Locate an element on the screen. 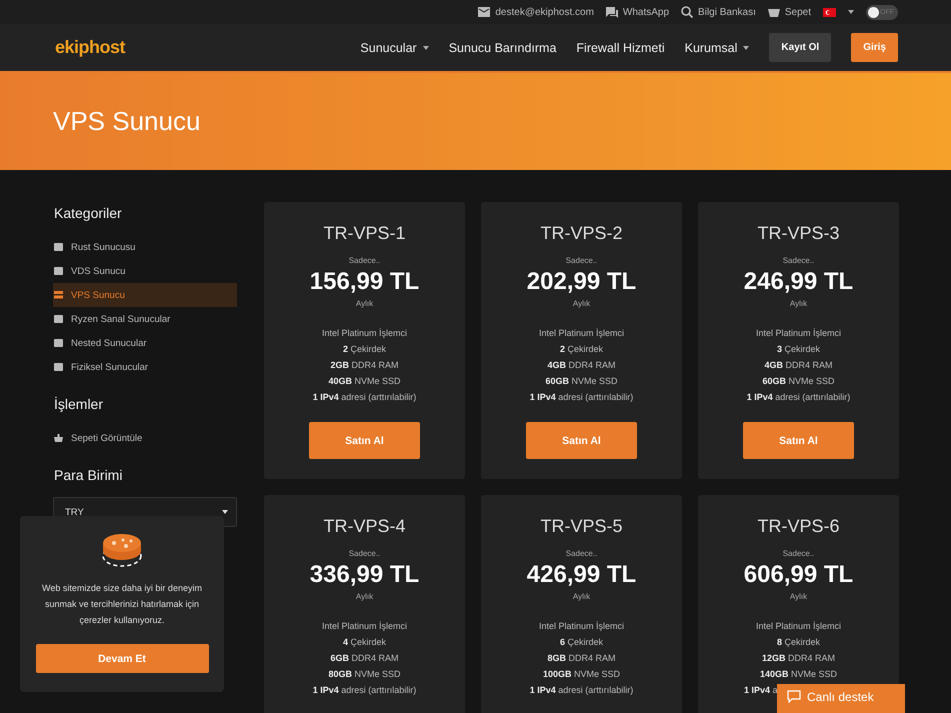 The image size is (951, 713). category-link: VPS Sunucu is located at coordinates (145, 295).